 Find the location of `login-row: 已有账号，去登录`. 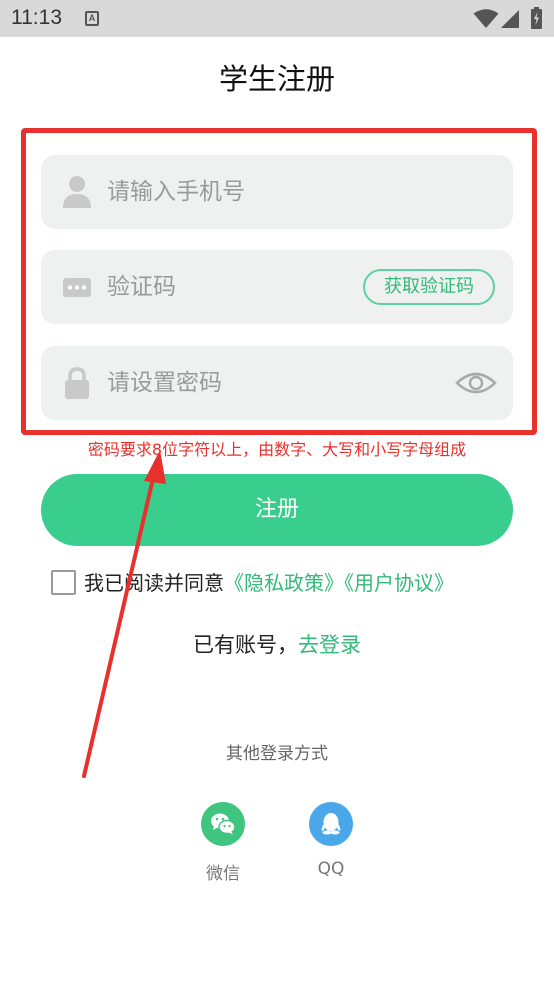

login-row: 已有账号，去登录 is located at coordinates (277, 644).